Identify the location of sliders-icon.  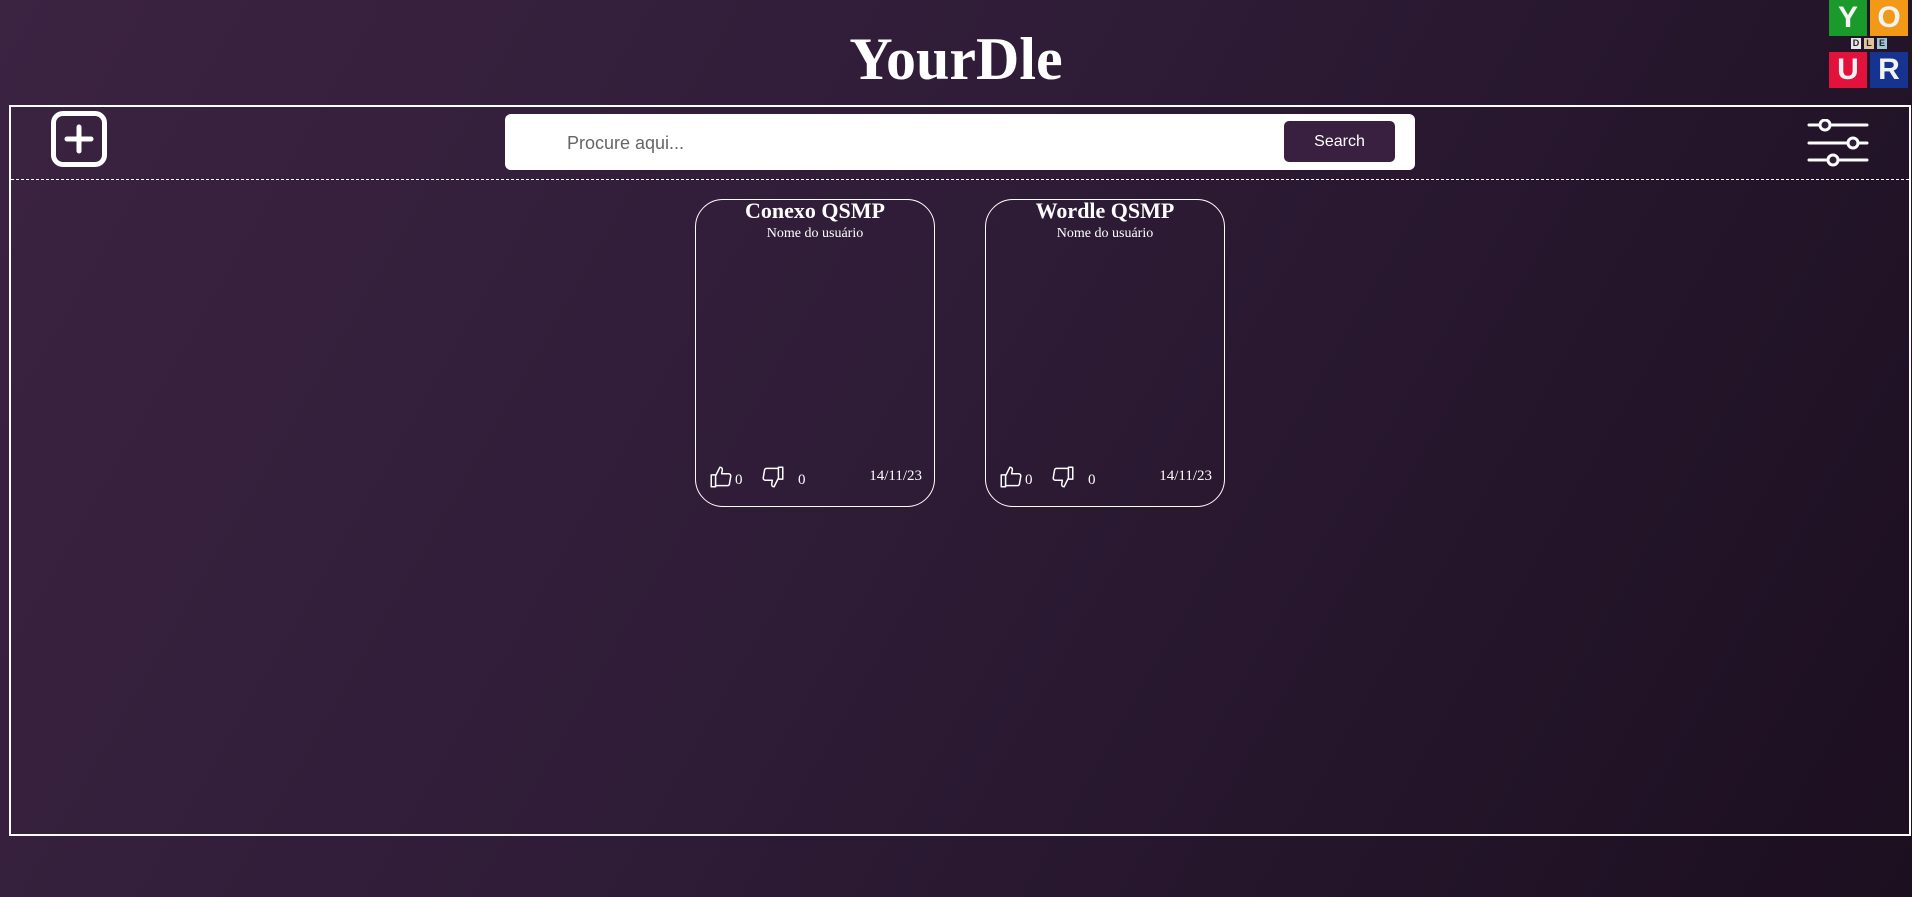
(1838, 142).